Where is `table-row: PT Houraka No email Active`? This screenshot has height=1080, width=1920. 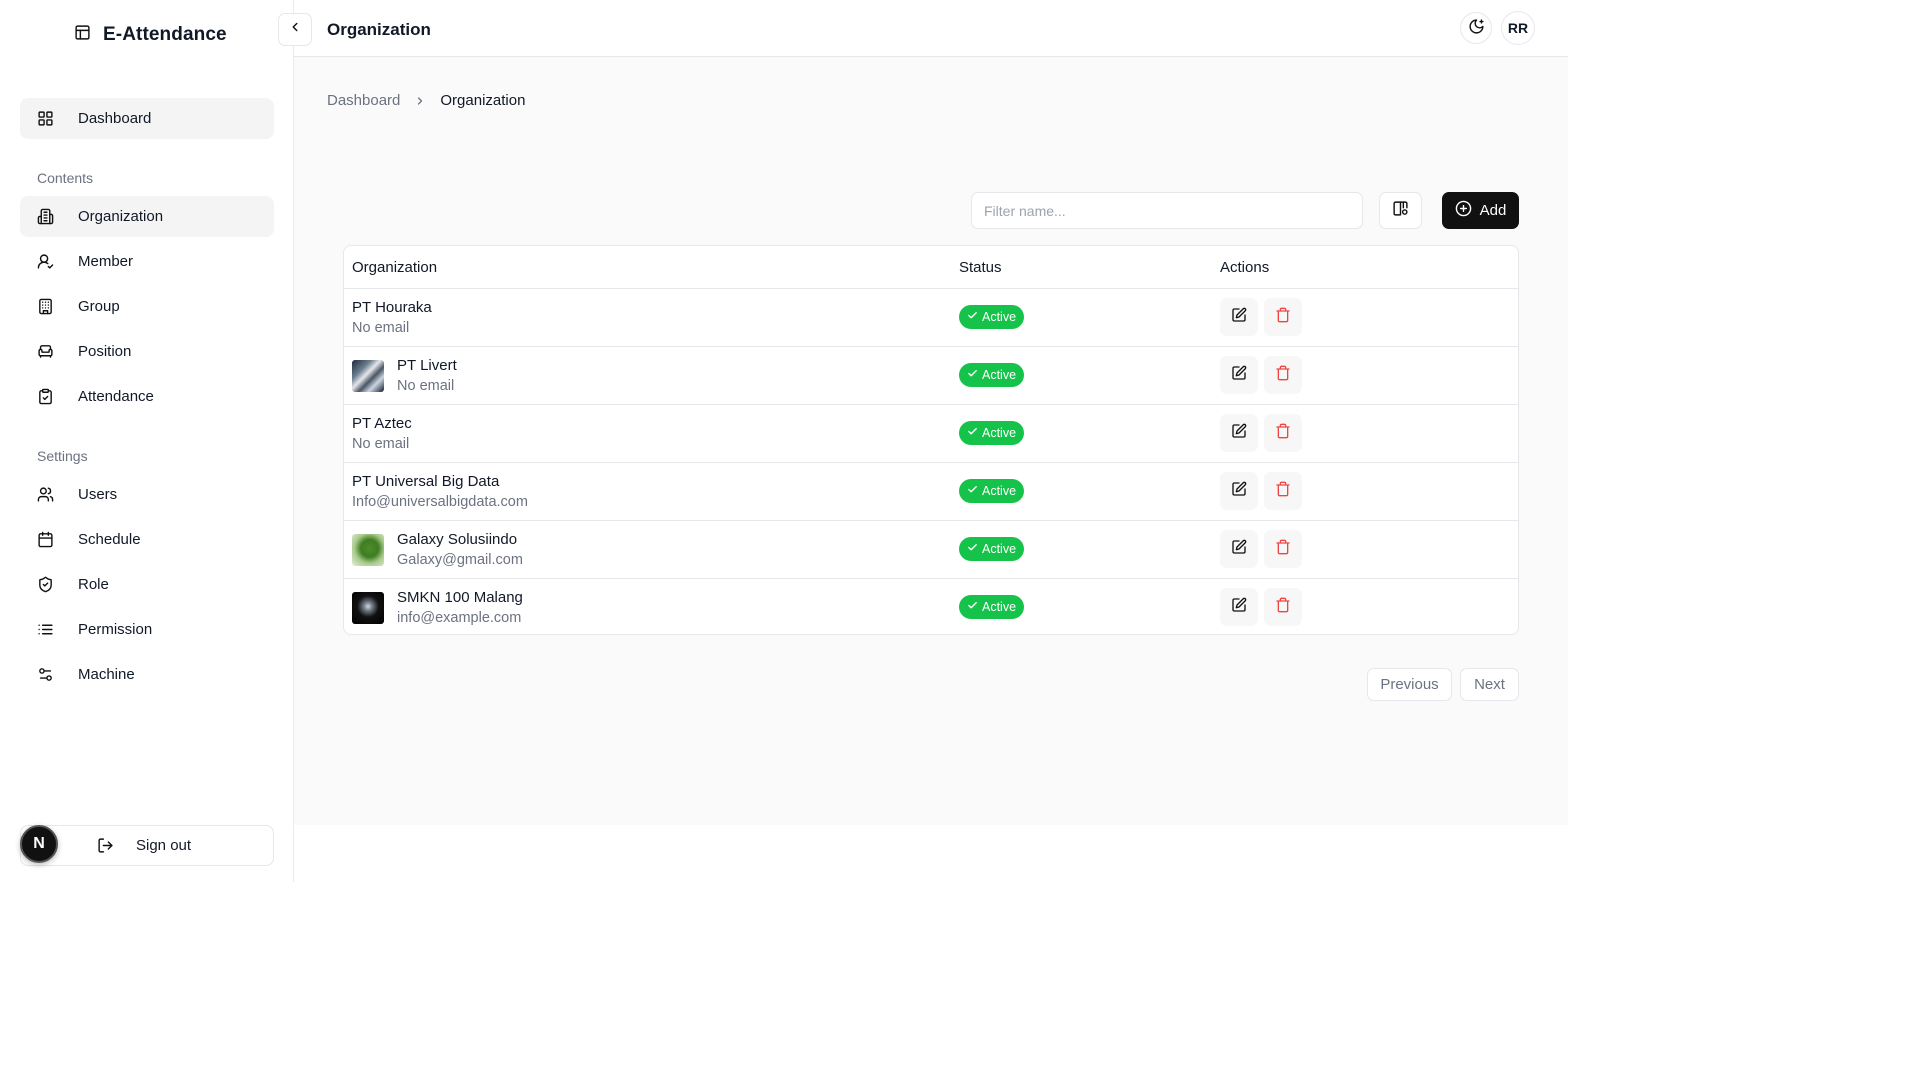
table-row: PT Houraka No email Active is located at coordinates (931, 318).